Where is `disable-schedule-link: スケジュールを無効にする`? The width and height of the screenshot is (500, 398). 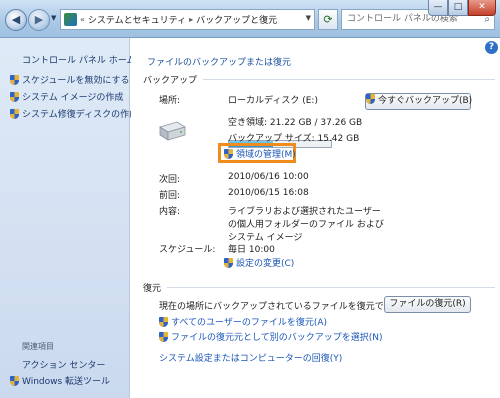 disable-schedule-link: スケジュールを無効にする is located at coordinates (69, 79).